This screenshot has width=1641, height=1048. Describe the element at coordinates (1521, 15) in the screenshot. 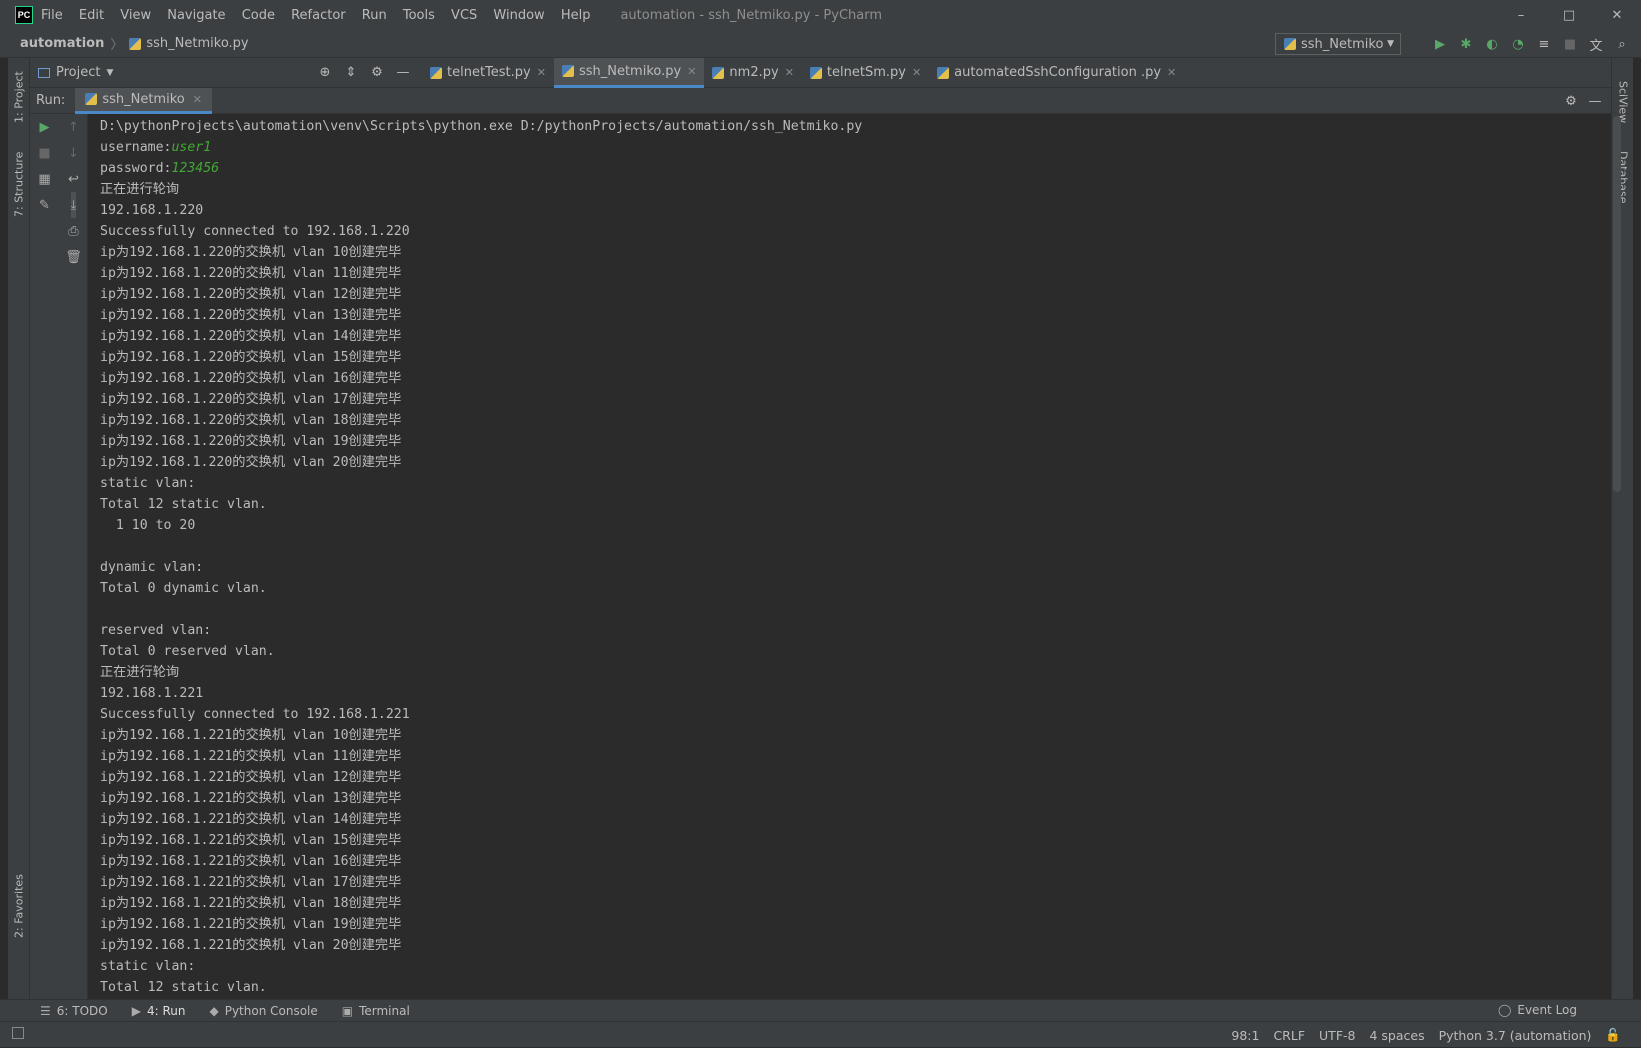

I see `minimize-icon: –` at that location.